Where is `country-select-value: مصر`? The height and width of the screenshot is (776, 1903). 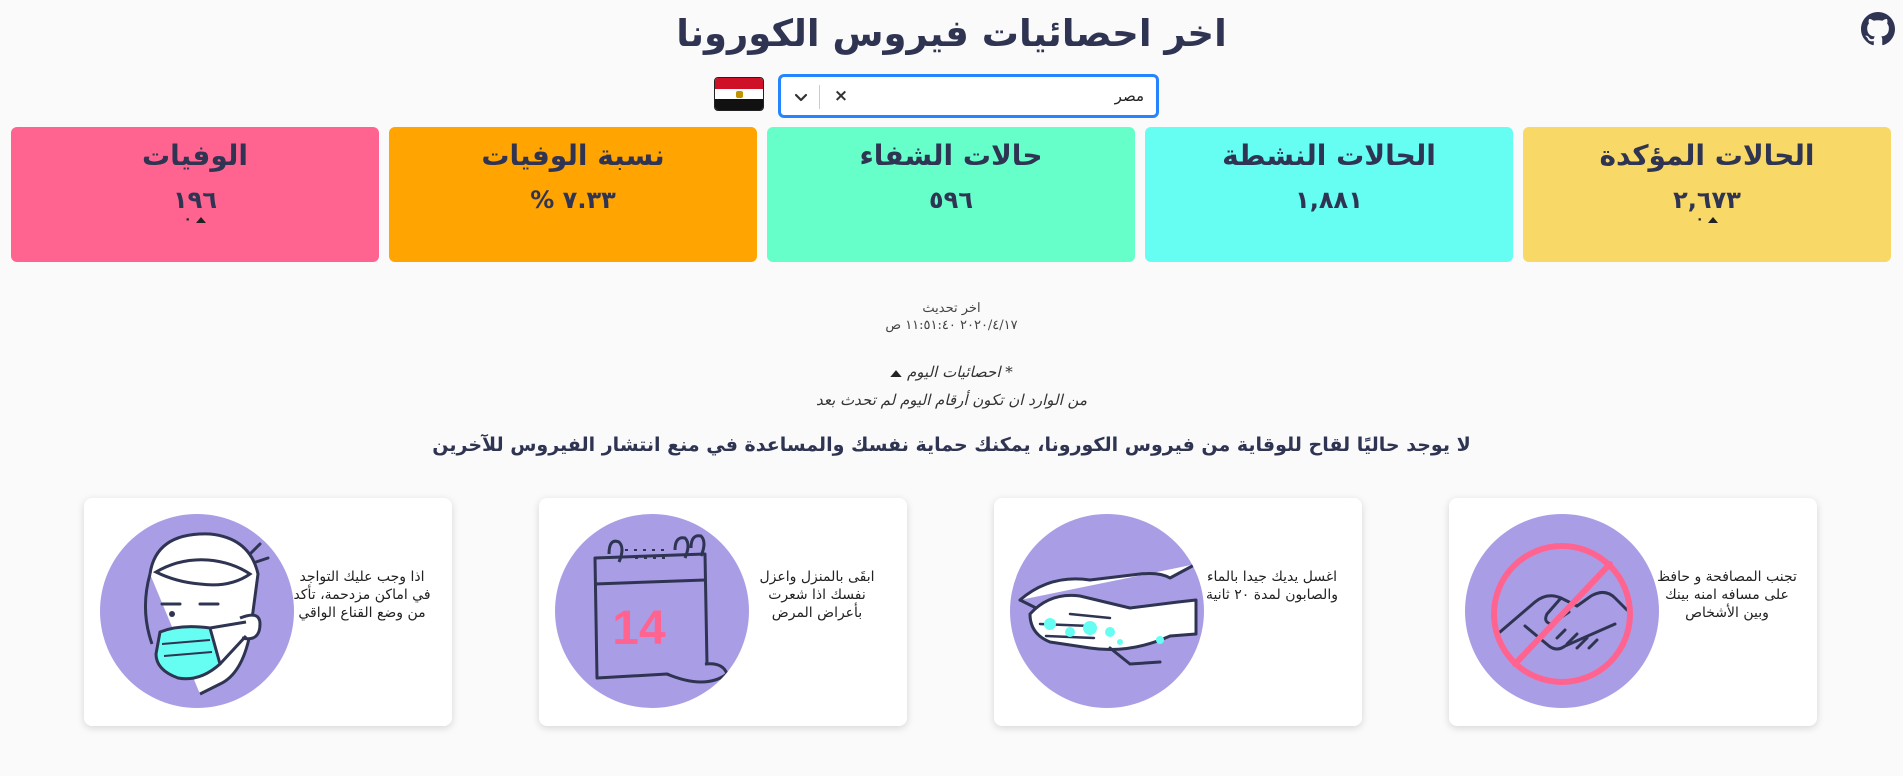 country-select-value: مصر is located at coordinates (1129, 96).